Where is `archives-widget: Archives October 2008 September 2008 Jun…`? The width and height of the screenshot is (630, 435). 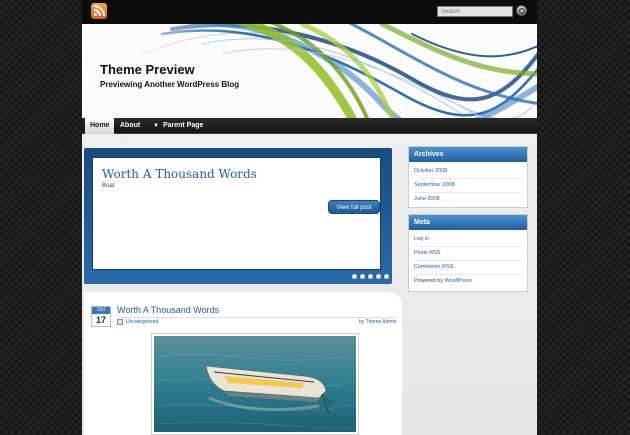 archives-widget: Archives October 2008 September 2008 Jun… is located at coordinates (468, 177).